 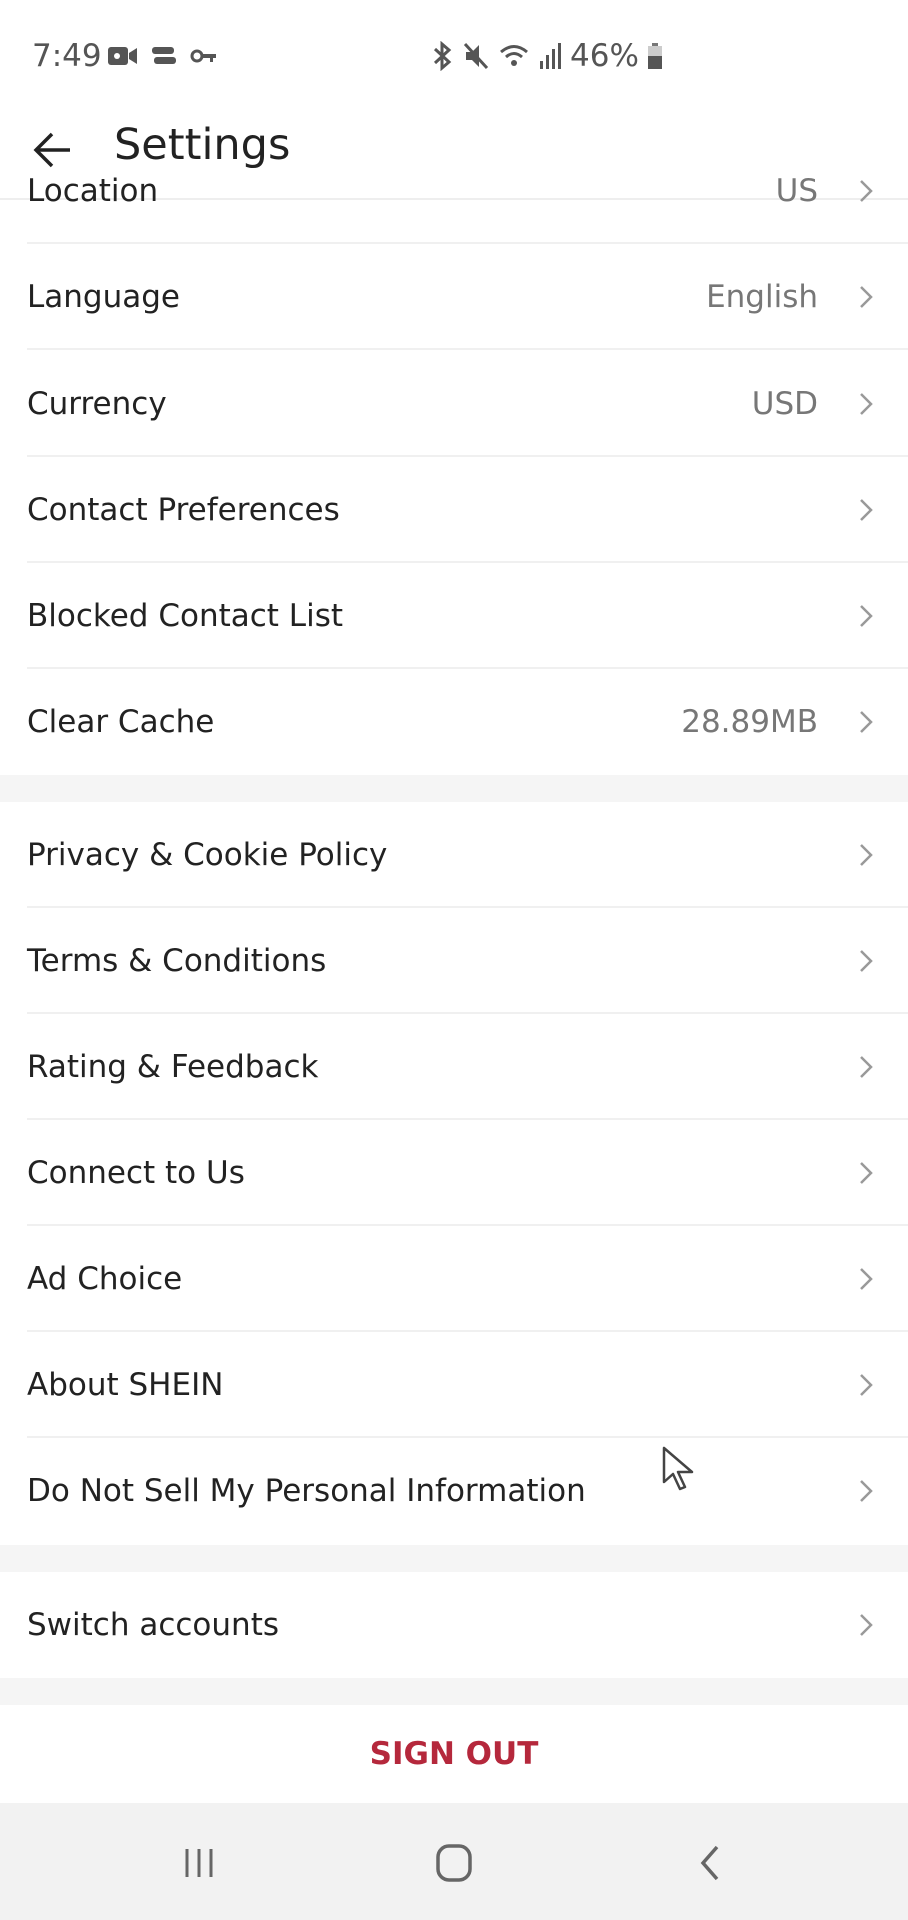 What do you see at coordinates (654, 56) in the screenshot?
I see `battery-icon` at bounding box center [654, 56].